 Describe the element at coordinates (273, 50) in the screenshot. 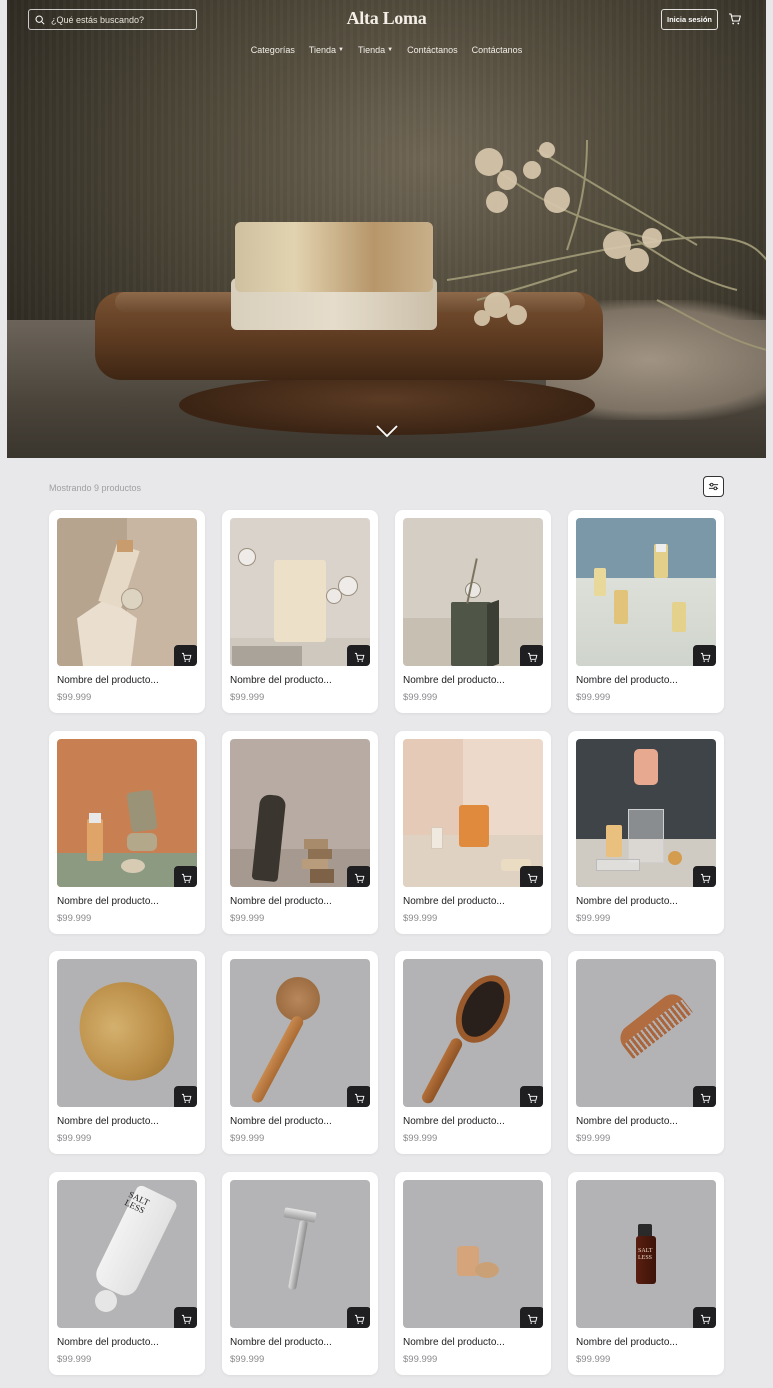

I see `nav-item-categorias: Categorías` at that location.